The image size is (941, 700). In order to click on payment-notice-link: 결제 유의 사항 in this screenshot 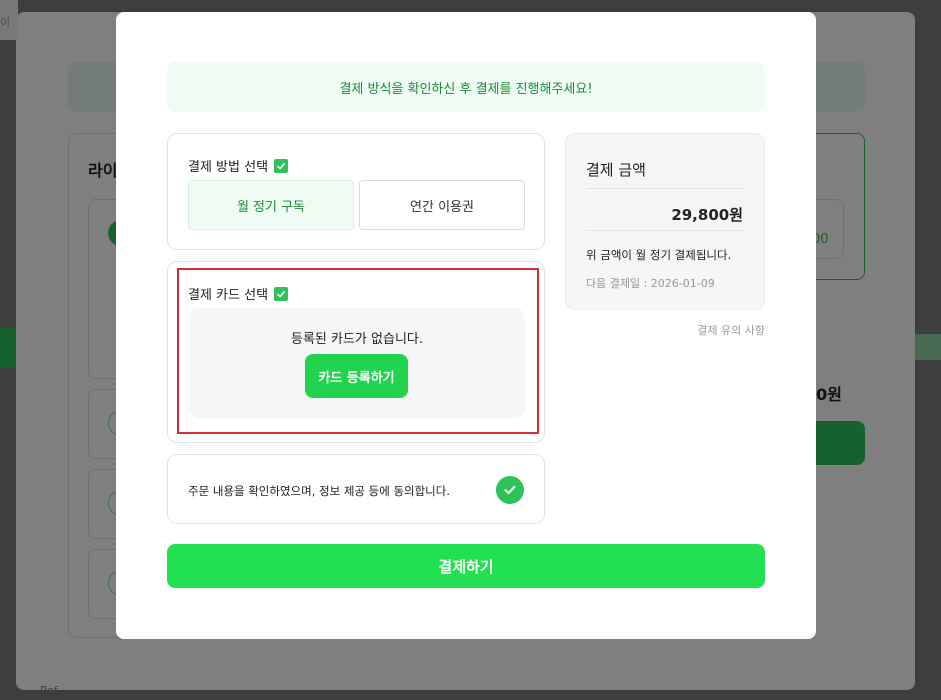, I will do `click(731, 330)`.